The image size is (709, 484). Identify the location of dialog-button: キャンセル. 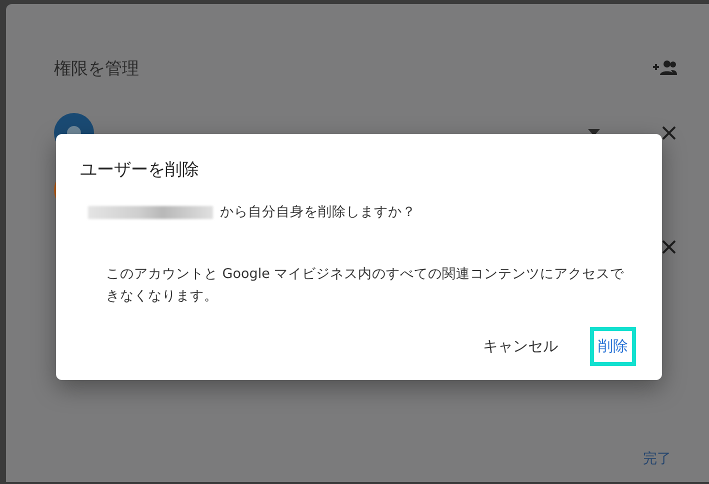
(520, 346).